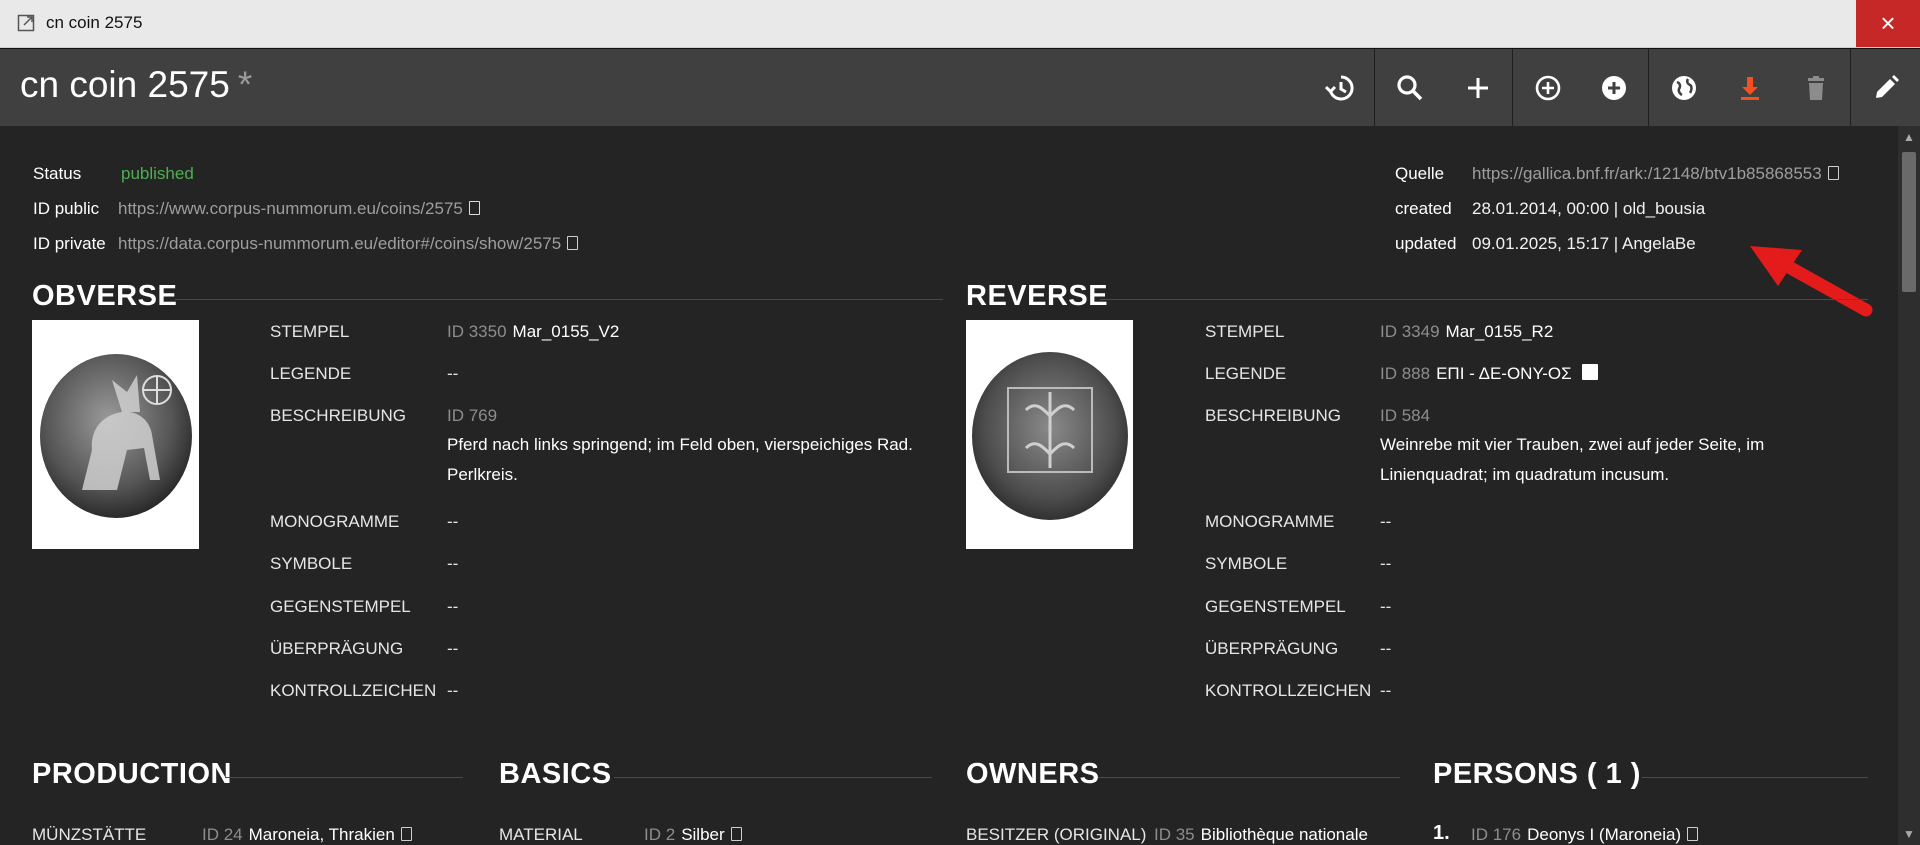 This screenshot has height=845, width=1920. What do you see at coordinates (1504, 373) in the screenshot?
I see `reverse-legende-text: ΕΠΙ - ΔΕ-ΟΝΥ-ΟΣ` at bounding box center [1504, 373].